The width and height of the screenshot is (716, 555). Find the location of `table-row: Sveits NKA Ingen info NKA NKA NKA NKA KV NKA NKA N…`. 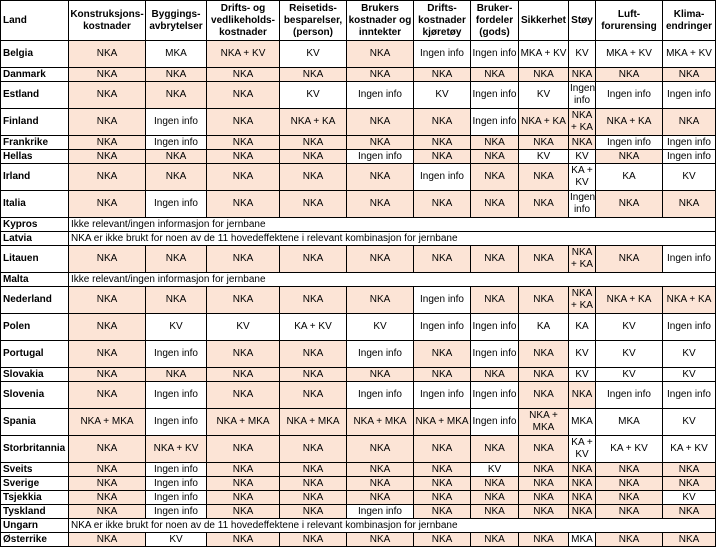

table-row: Sveits NKA Ingen info NKA NKA NKA NKA KV NKA NKA N… is located at coordinates (358, 469).